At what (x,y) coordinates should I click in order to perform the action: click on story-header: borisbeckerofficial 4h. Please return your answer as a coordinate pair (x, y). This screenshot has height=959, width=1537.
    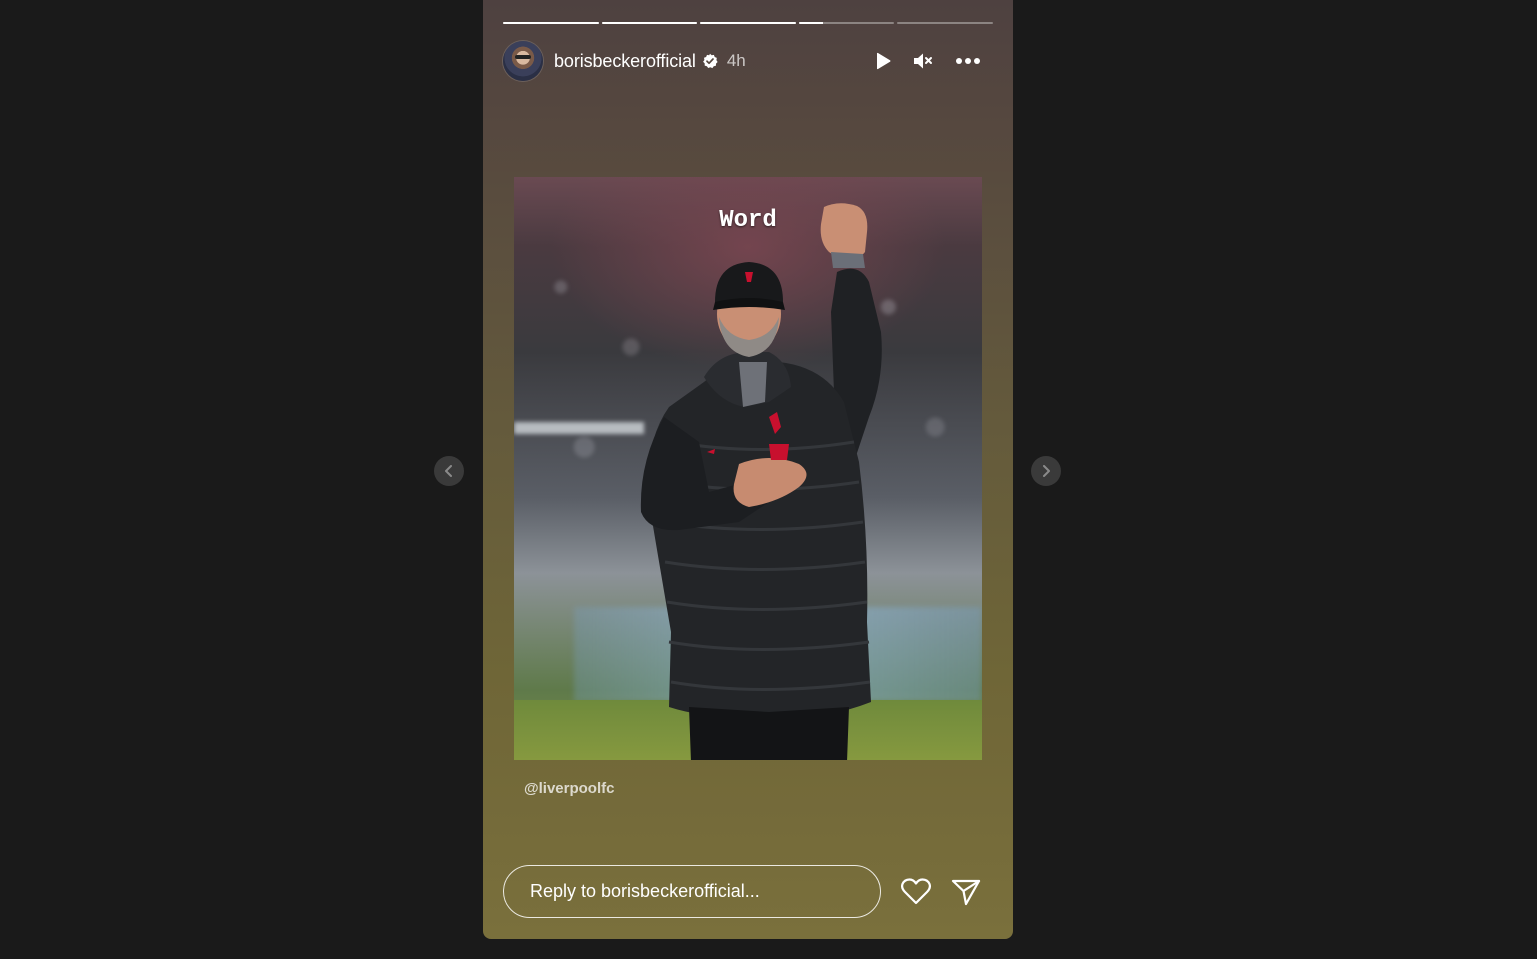
    Looking at the image, I should click on (748, 61).